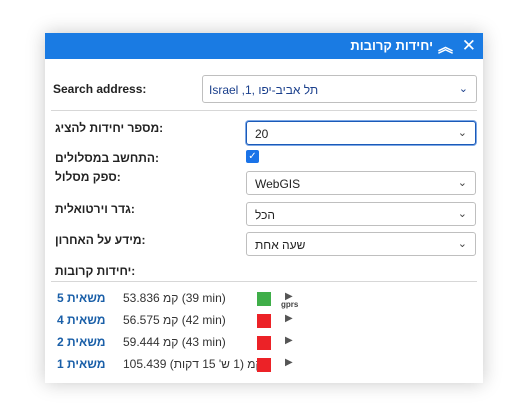 This screenshot has width=516, height=419. I want to click on unit-distance: 105.439 קמ (1 ש' 15 דקות), so click(193, 364).